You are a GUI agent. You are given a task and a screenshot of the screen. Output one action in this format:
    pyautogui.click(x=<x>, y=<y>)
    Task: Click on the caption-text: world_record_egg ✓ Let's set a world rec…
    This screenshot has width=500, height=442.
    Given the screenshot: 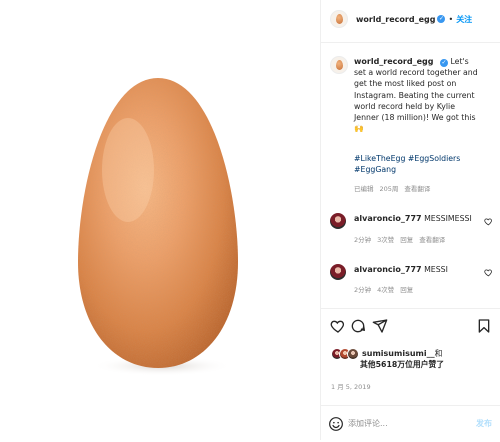 What is the action you would take?
    pyautogui.click(x=418, y=95)
    